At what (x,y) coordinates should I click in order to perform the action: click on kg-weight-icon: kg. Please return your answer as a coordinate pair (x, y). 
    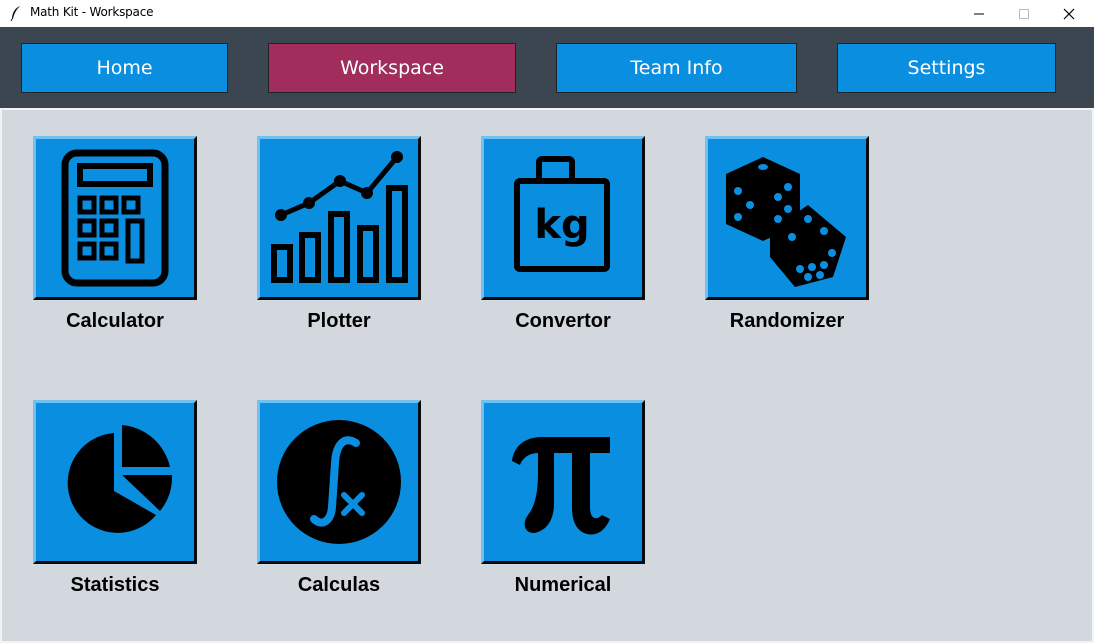
    Looking at the image, I should click on (562, 214).